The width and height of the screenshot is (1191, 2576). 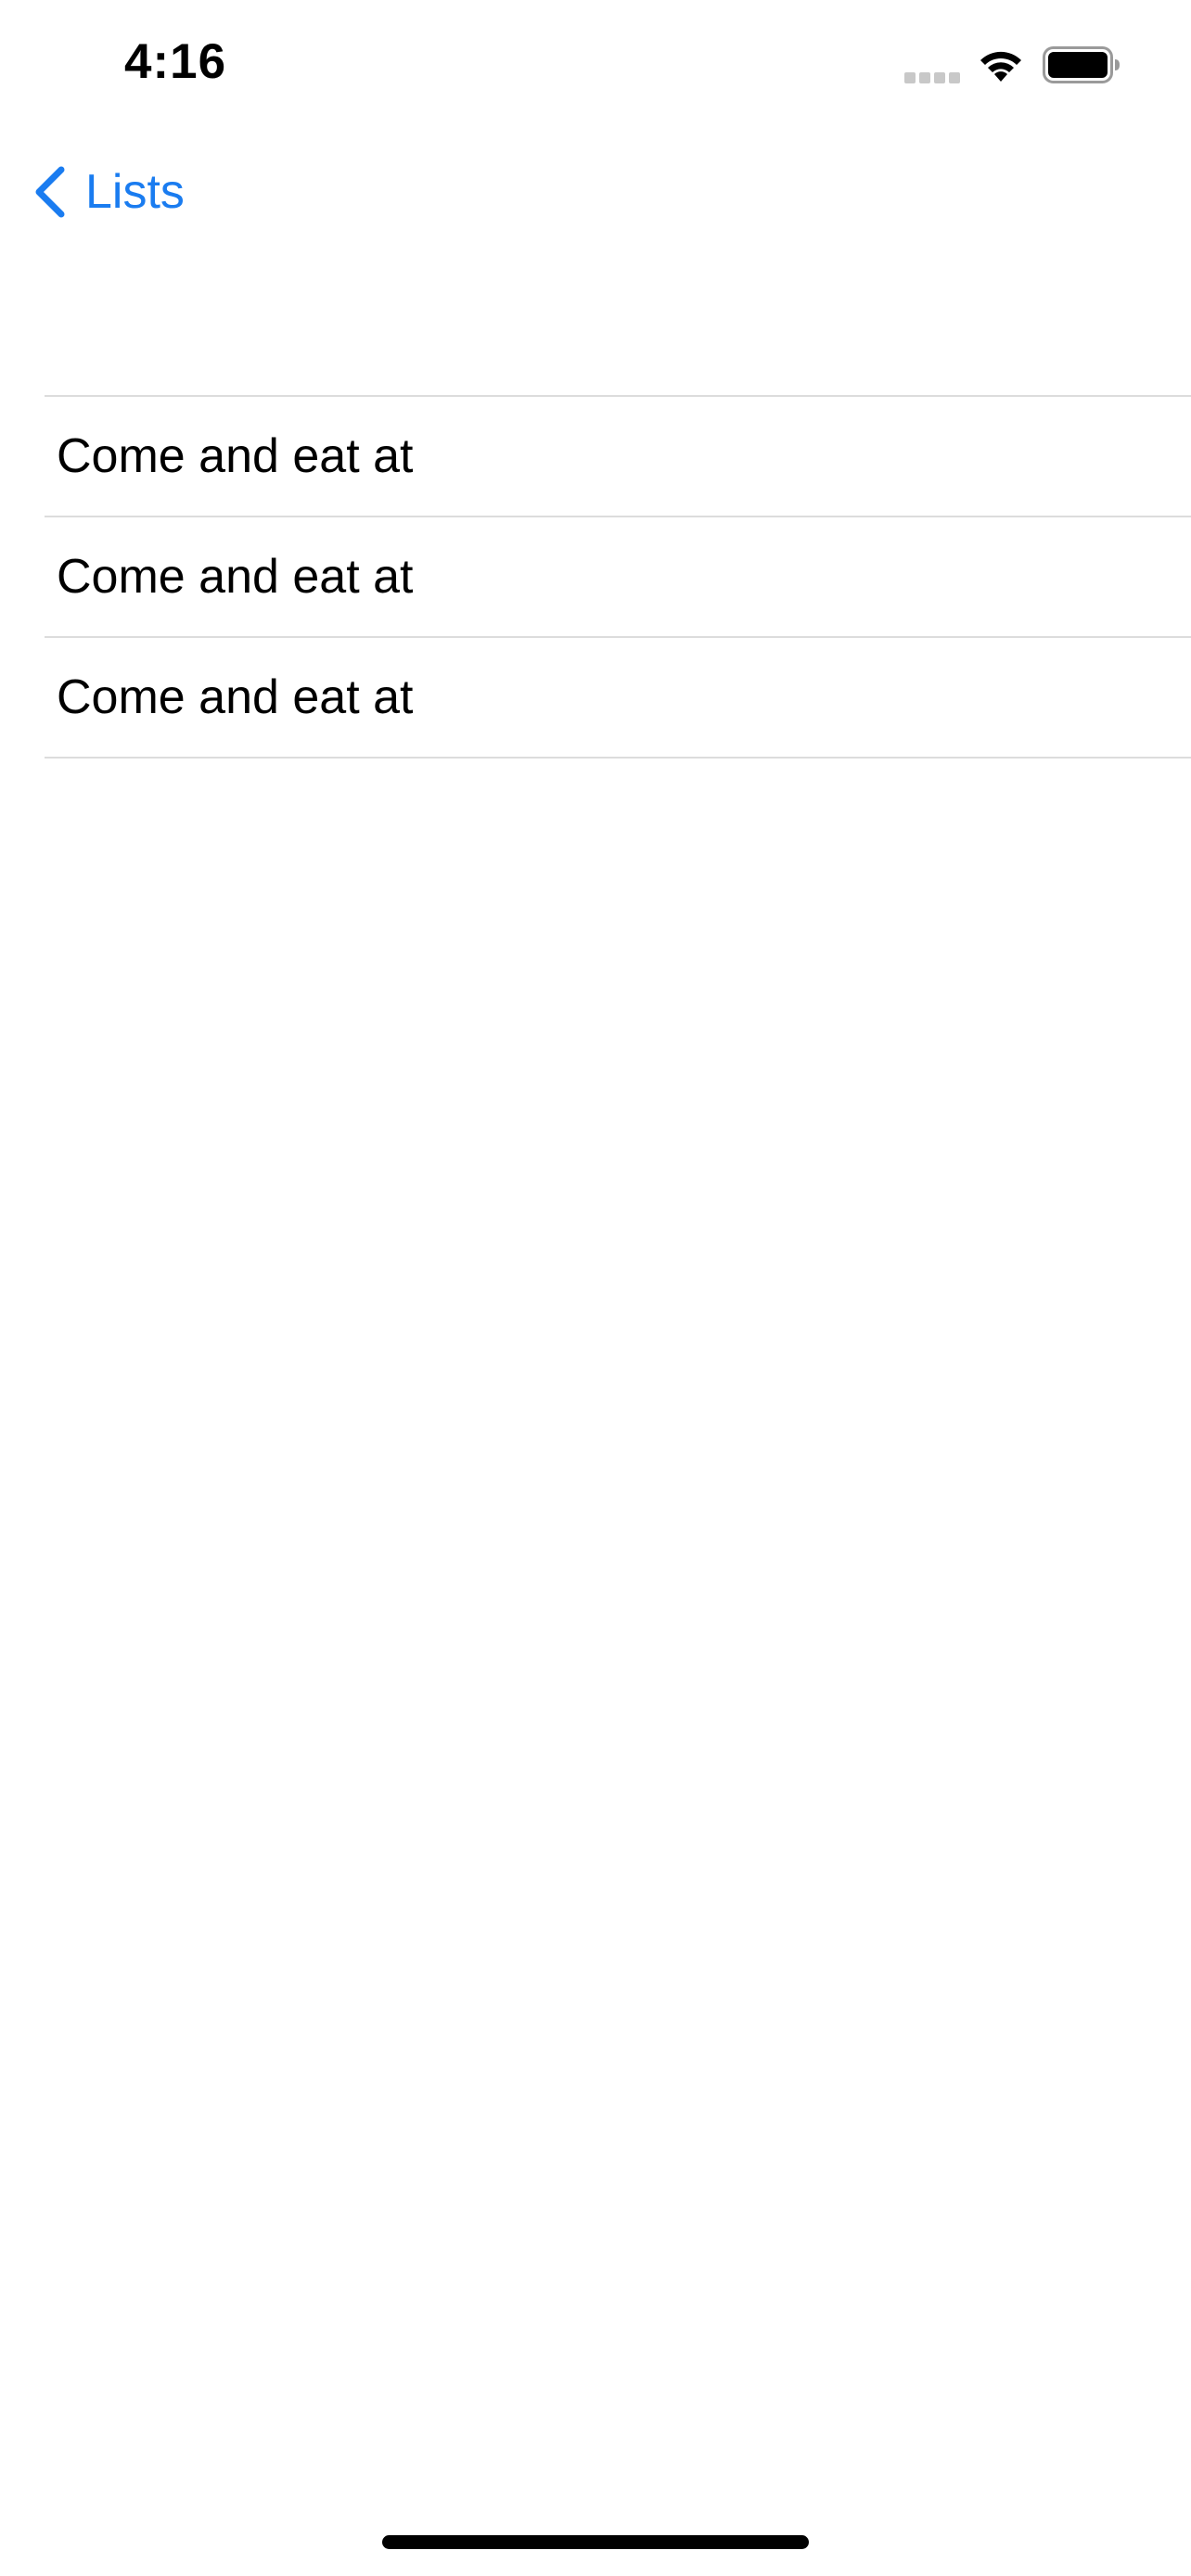 I want to click on chevron-left-icon, so click(x=50, y=192).